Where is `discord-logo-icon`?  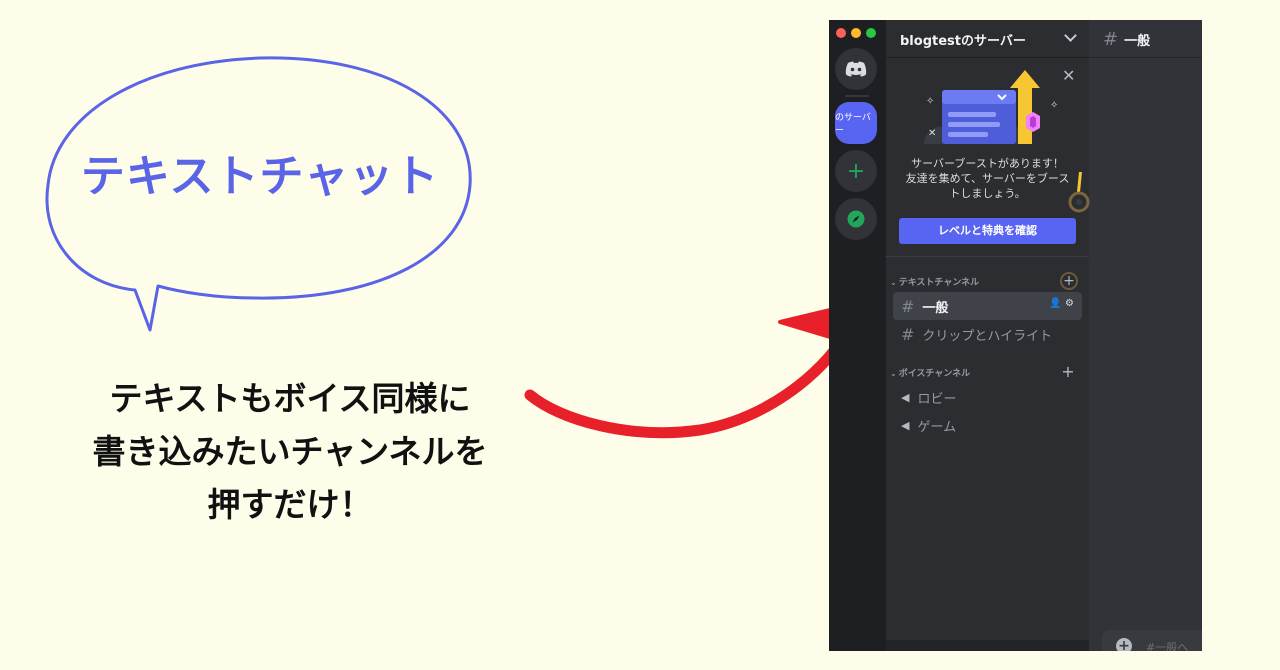 discord-logo-icon is located at coordinates (856, 69).